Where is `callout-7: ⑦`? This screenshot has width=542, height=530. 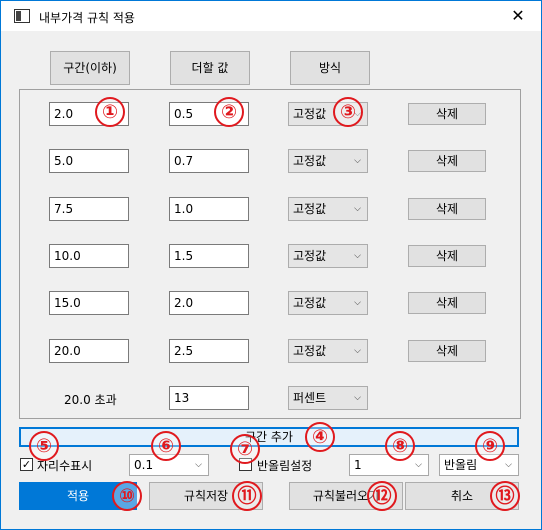 callout-7: ⑦ is located at coordinates (245, 449).